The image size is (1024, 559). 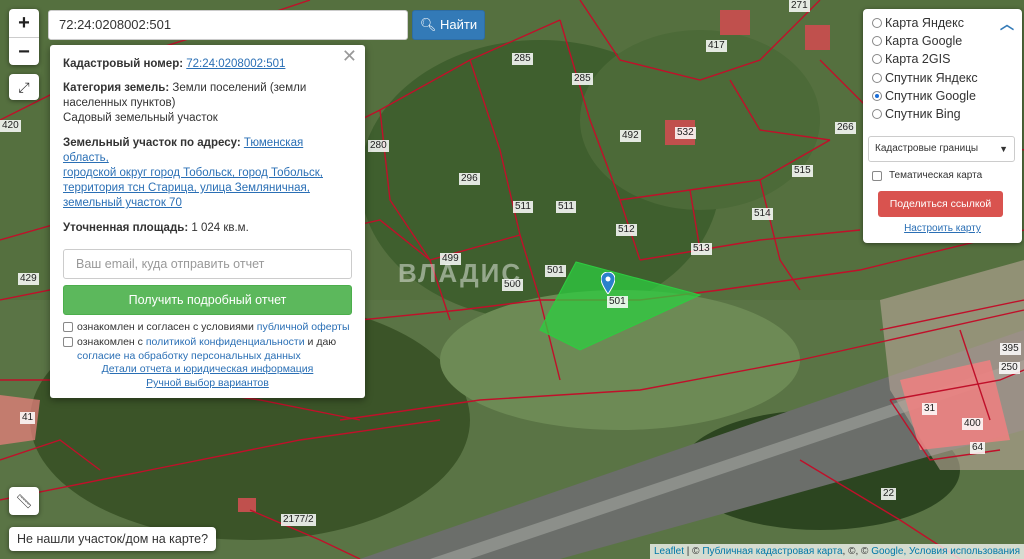 What do you see at coordinates (207, 383) in the screenshot?
I see `manual-selection-link: Ручной выбор вариантов` at bounding box center [207, 383].